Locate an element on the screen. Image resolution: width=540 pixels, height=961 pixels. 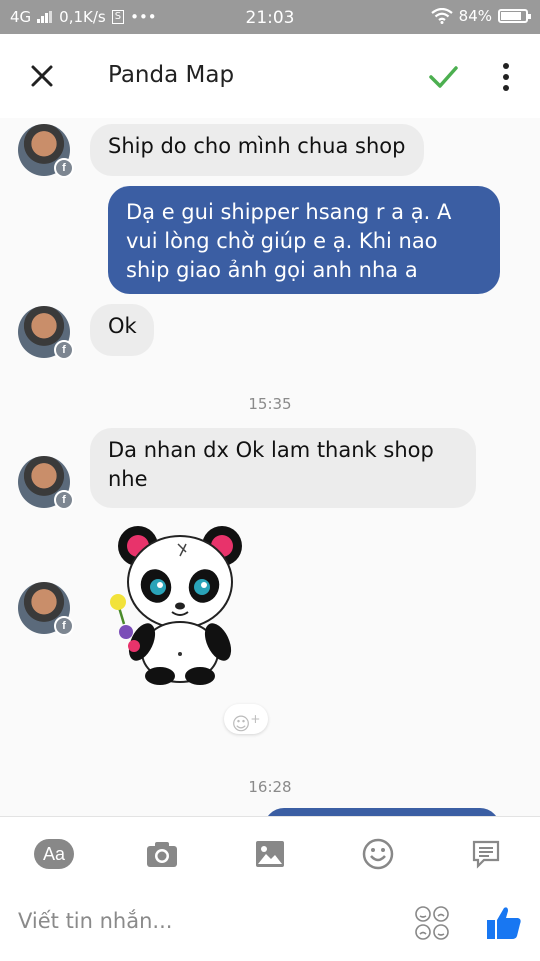
aa-label: Aa is located at coordinates (54, 854).